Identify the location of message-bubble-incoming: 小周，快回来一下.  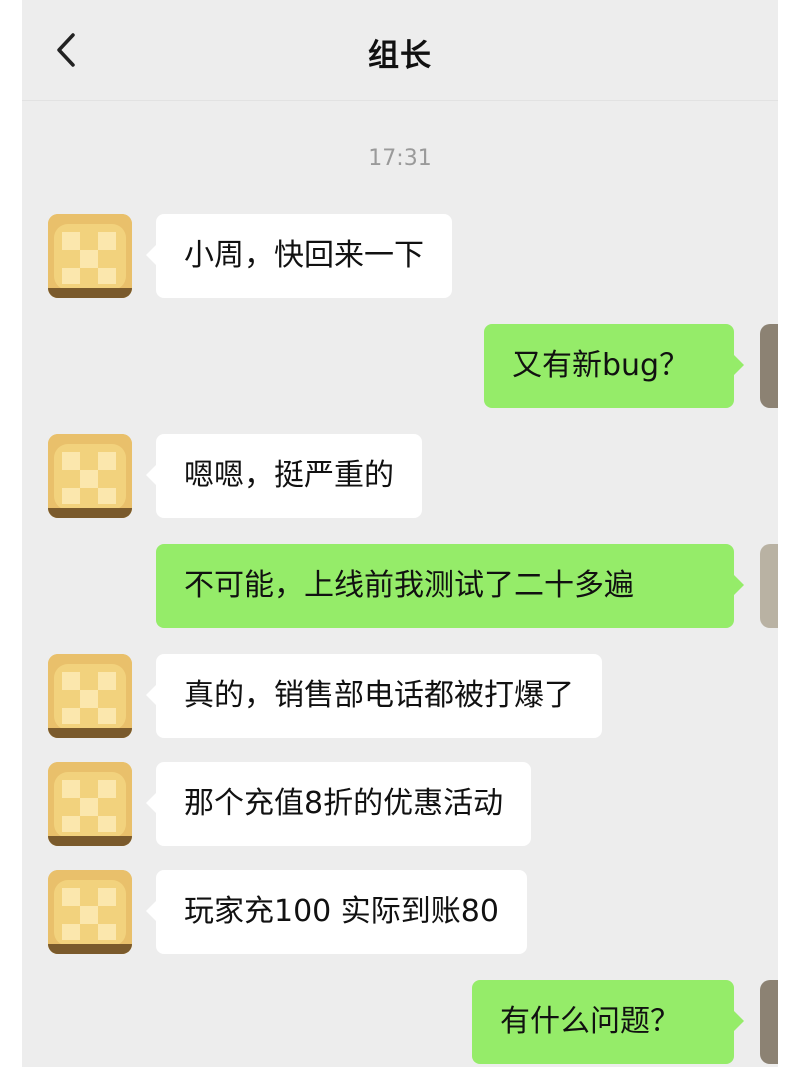
(299, 256).